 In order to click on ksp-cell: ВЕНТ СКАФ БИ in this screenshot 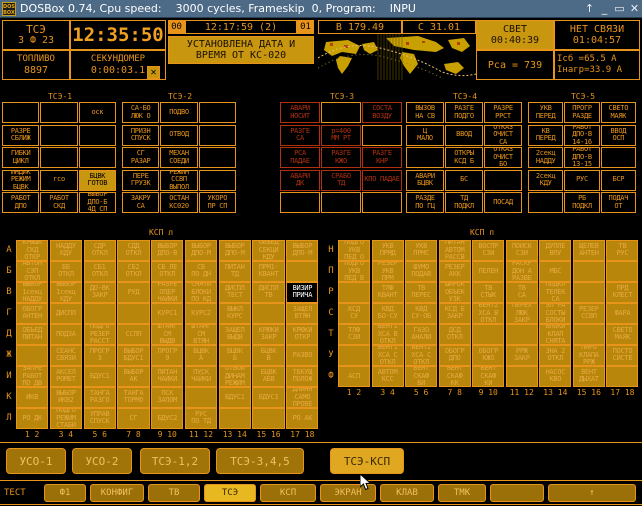, I will do `click(421, 376)`.